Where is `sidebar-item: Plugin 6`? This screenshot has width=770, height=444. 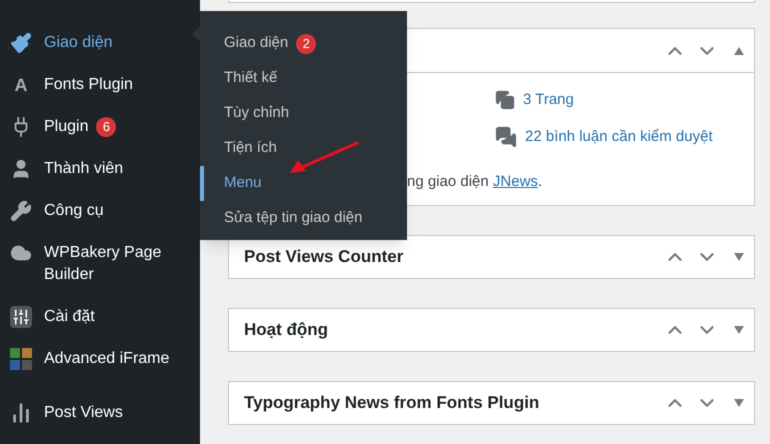
sidebar-item: Plugin 6 is located at coordinates (100, 127).